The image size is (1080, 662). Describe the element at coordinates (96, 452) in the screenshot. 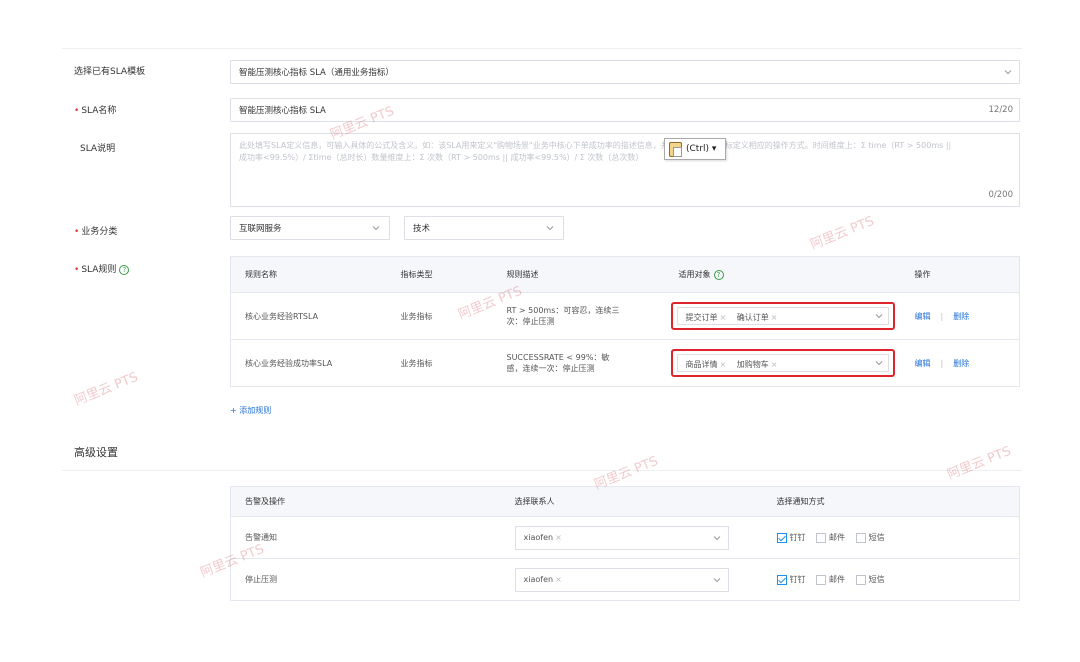

I see `advanced-settings-title: 高级设置` at that location.